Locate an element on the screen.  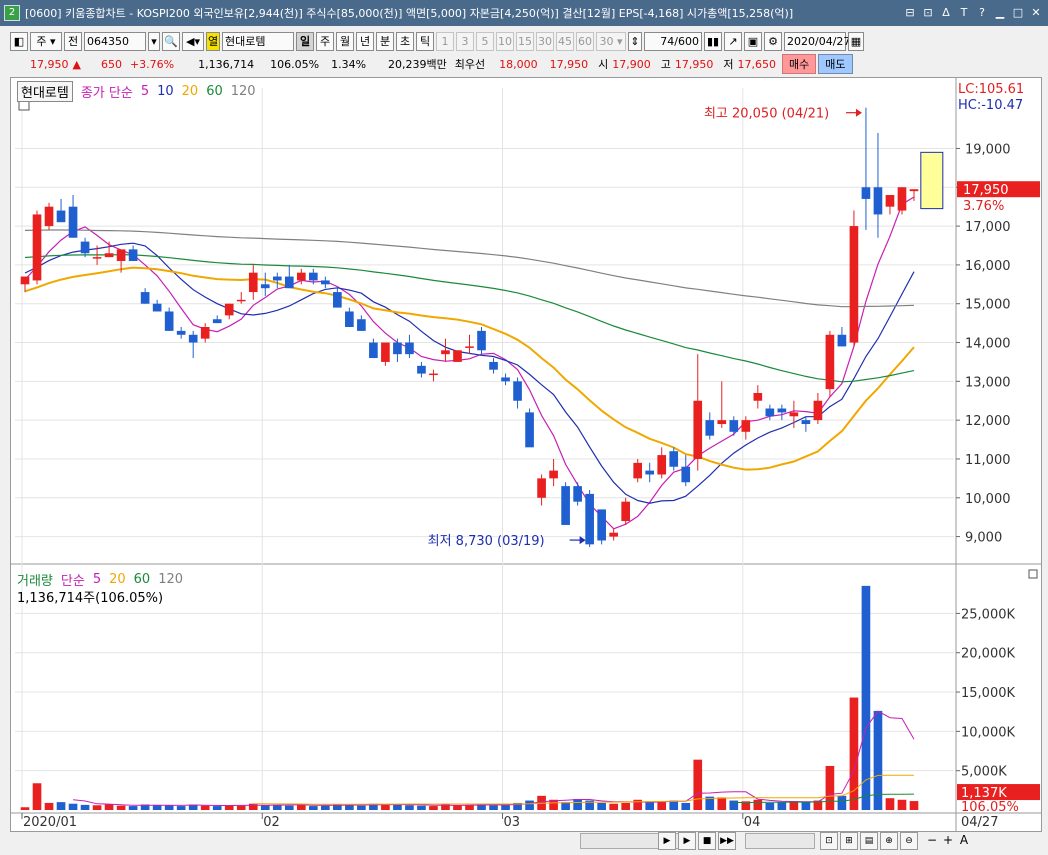
price-panel-stock-label: 현대로템 is located at coordinates (45, 91).